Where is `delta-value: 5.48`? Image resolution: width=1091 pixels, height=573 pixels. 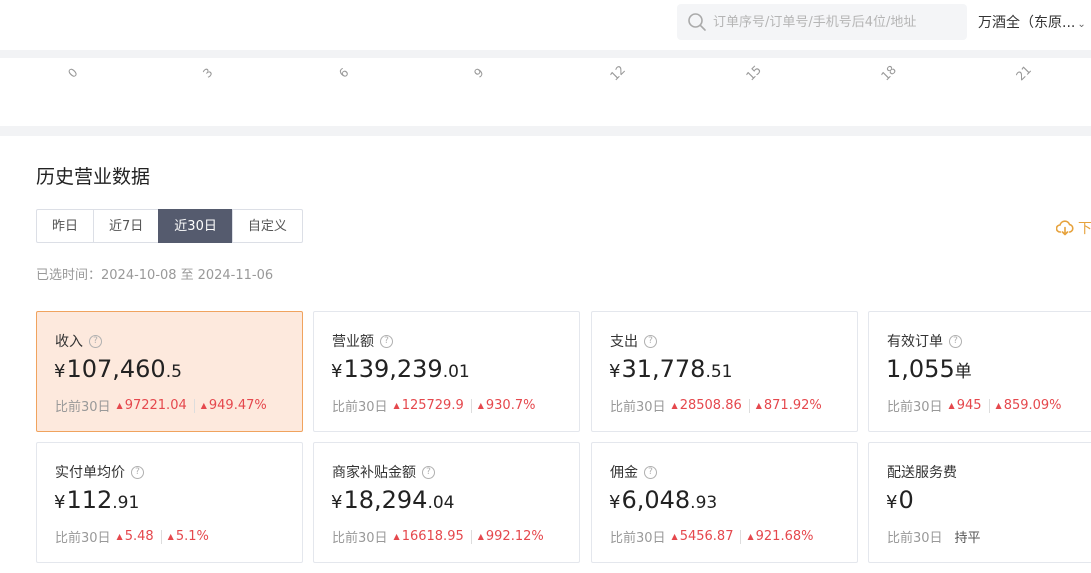 delta-value: 5.48 is located at coordinates (139, 536).